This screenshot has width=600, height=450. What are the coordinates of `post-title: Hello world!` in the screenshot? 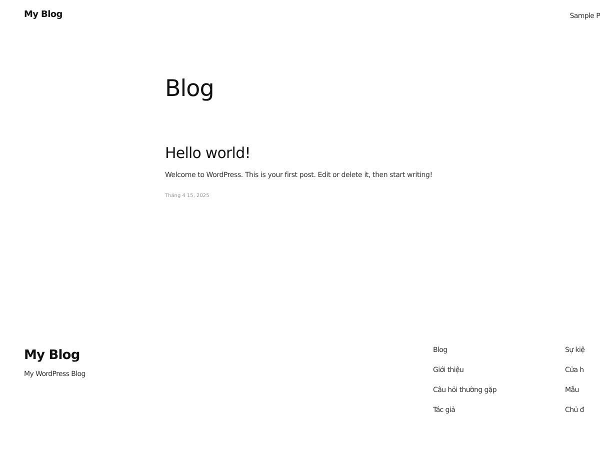 It's located at (382, 153).